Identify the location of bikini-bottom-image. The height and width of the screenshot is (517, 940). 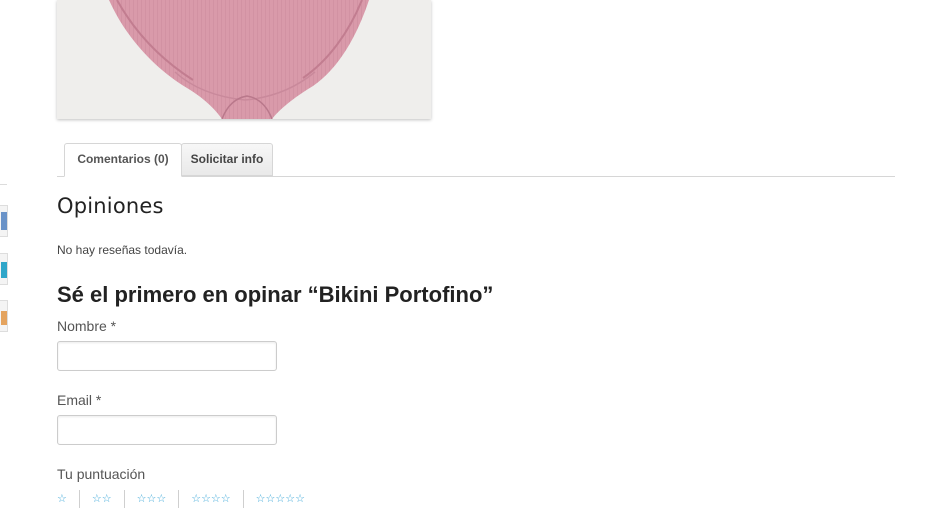
(244, 59).